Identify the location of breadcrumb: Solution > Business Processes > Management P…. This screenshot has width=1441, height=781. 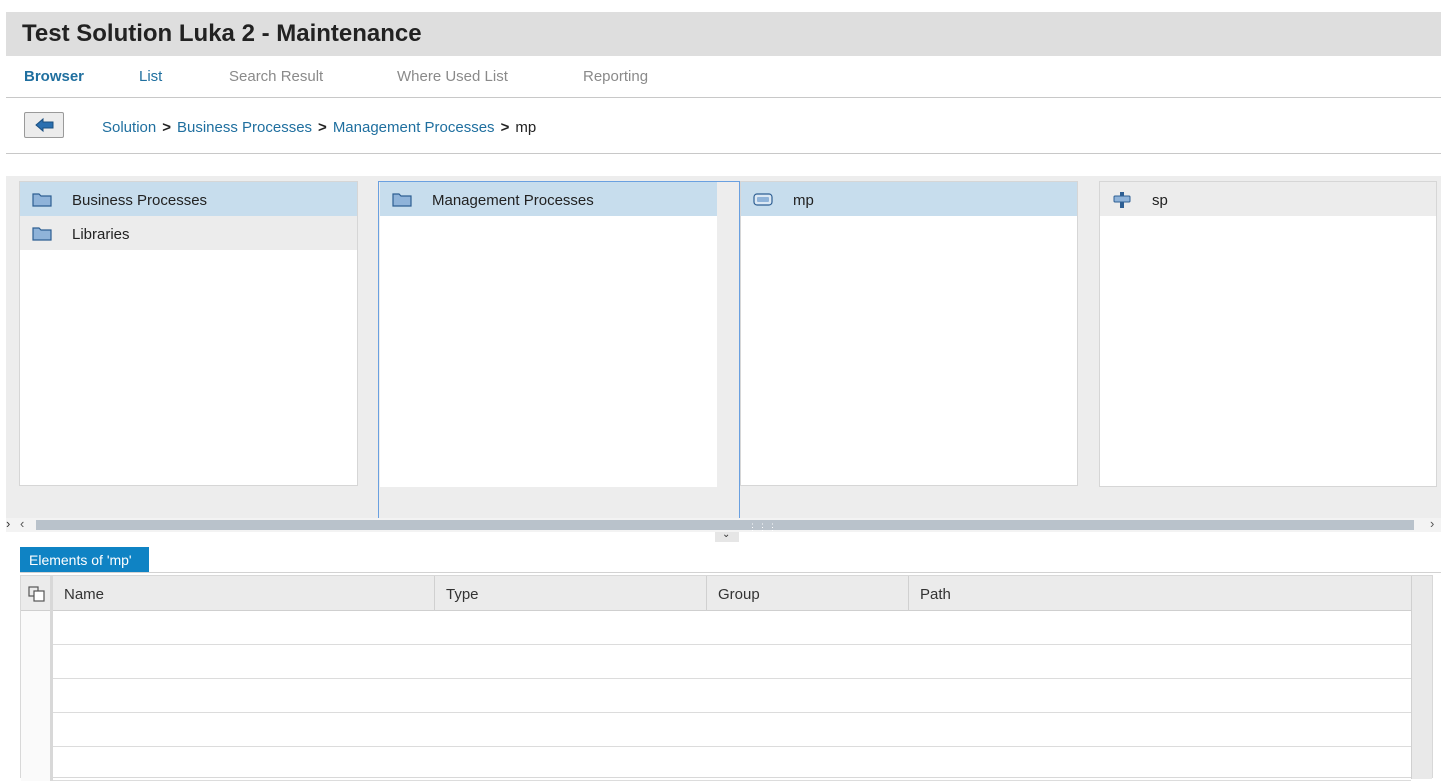
(319, 127).